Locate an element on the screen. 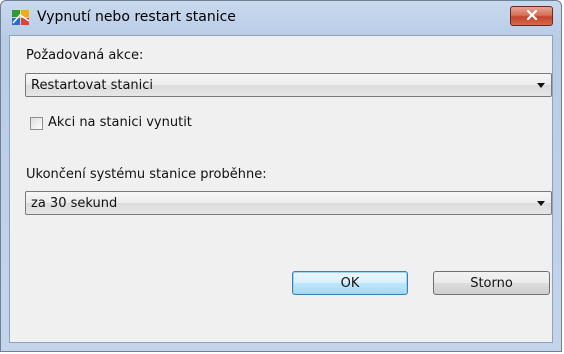  window-title: Vypnutí nebo restart stanice is located at coordinates (136, 17).